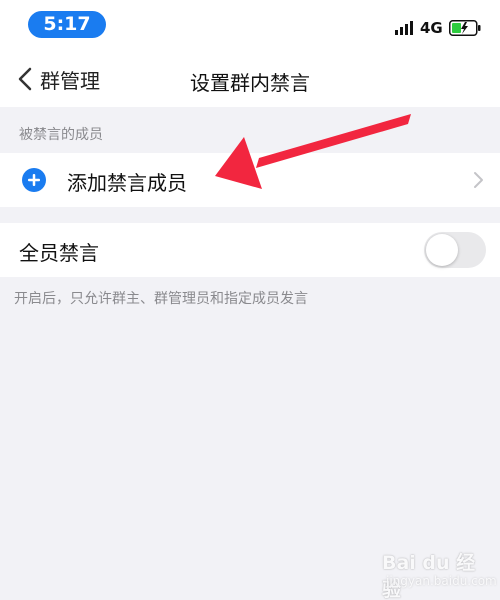 The width and height of the screenshot is (500, 600). I want to click on page-title: 设置群内禁言, so click(250, 83).